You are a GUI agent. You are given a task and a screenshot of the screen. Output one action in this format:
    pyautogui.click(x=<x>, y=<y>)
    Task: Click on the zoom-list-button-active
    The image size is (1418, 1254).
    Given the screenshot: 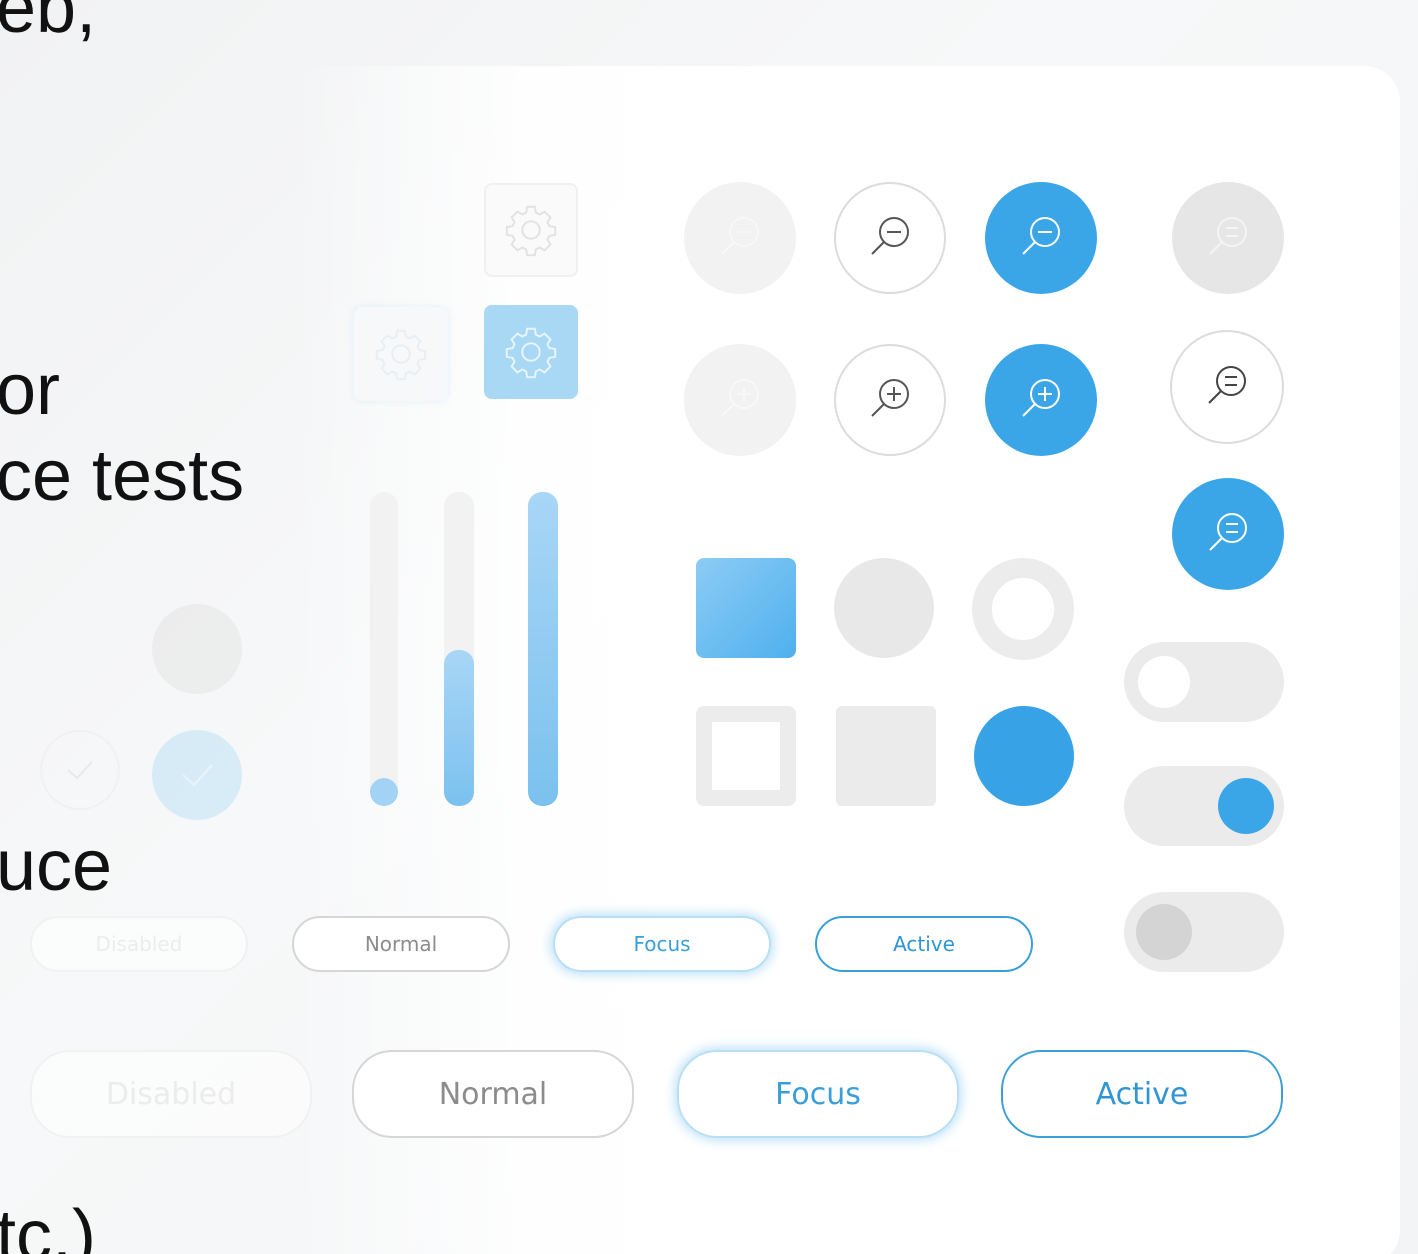 What is the action you would take?
    pyautogui.click(x=1228, y=534)
    